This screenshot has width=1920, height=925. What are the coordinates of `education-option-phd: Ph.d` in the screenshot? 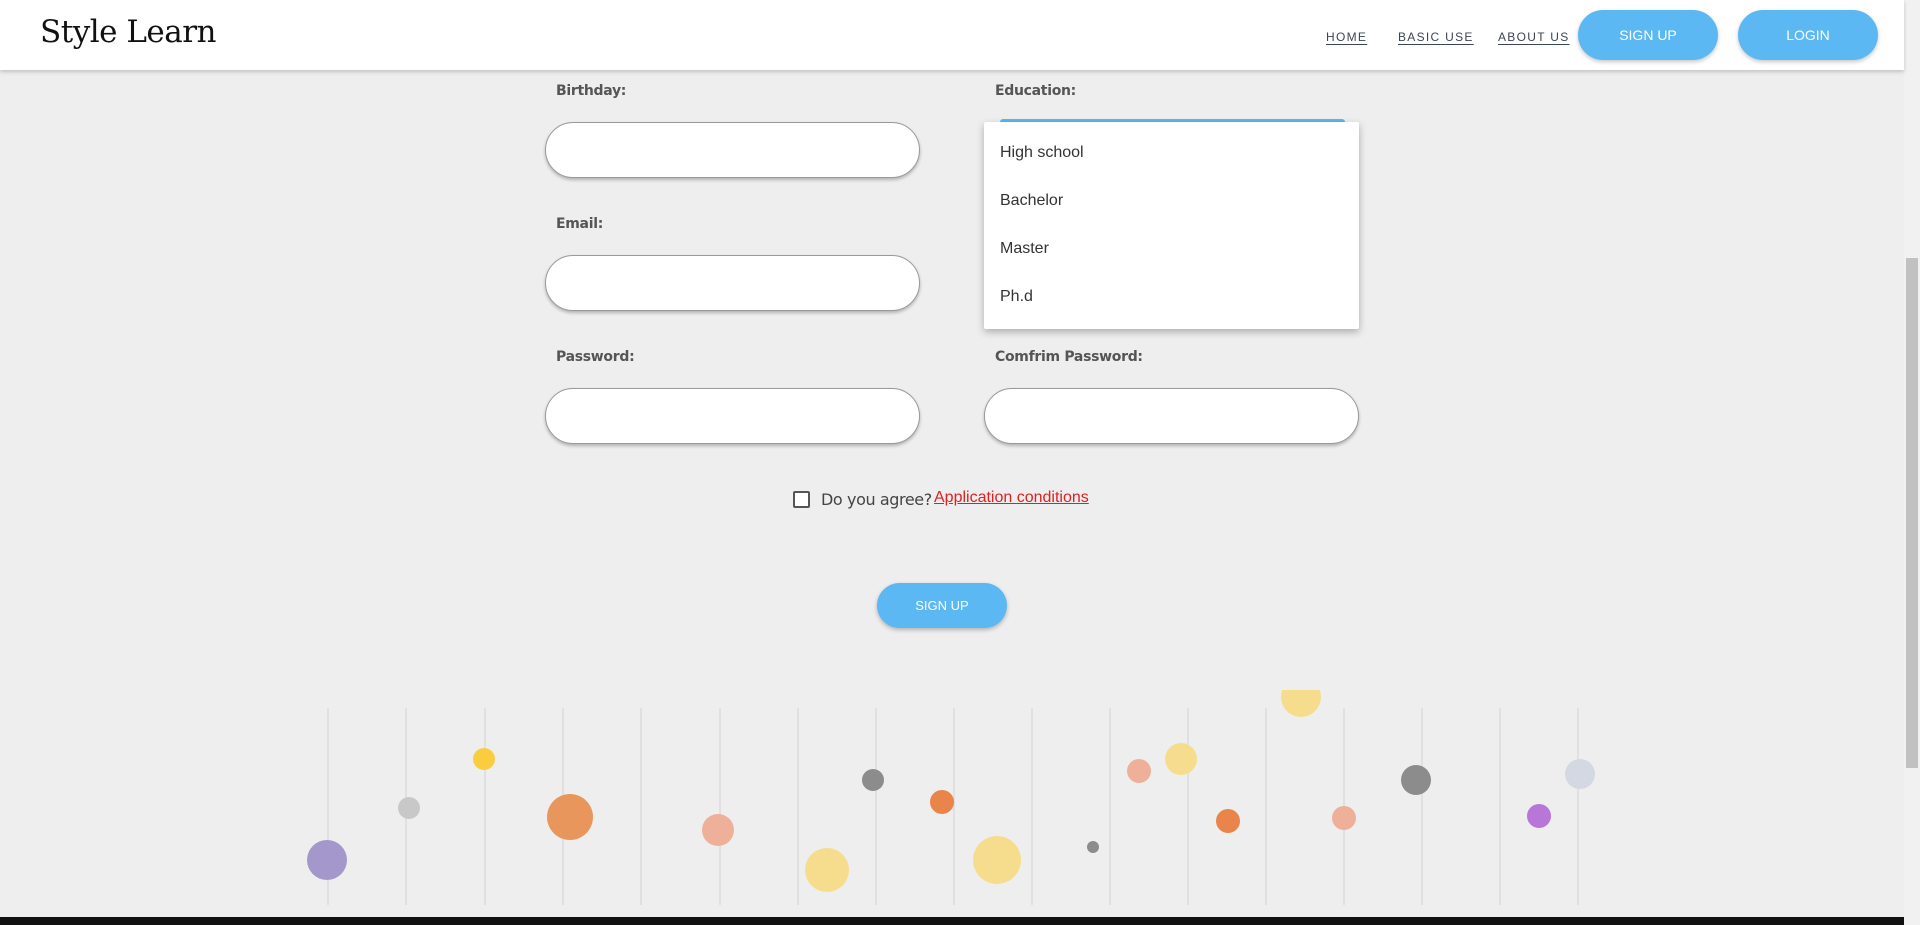 It's located at (1016, 297).